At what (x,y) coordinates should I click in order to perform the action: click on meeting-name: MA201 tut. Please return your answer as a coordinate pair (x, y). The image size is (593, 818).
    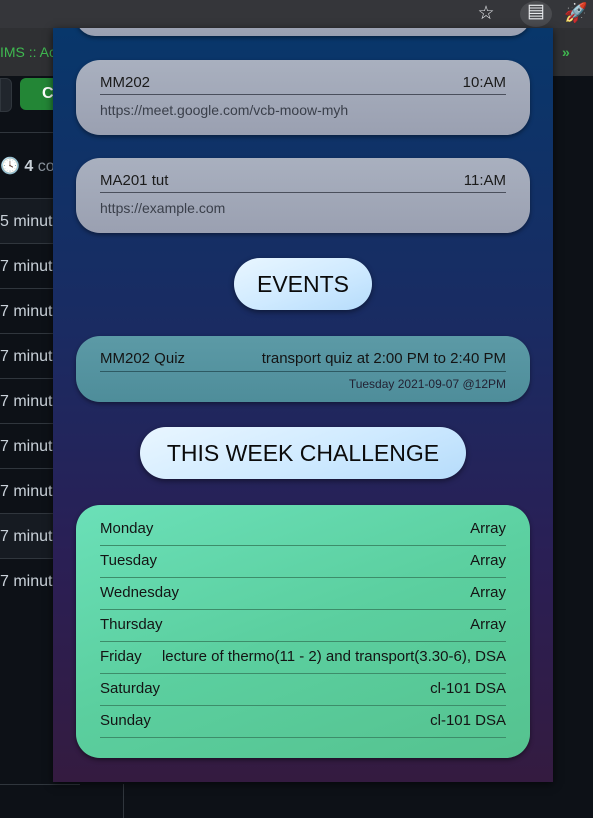
    Looking at the image, I should click on (134, 180).